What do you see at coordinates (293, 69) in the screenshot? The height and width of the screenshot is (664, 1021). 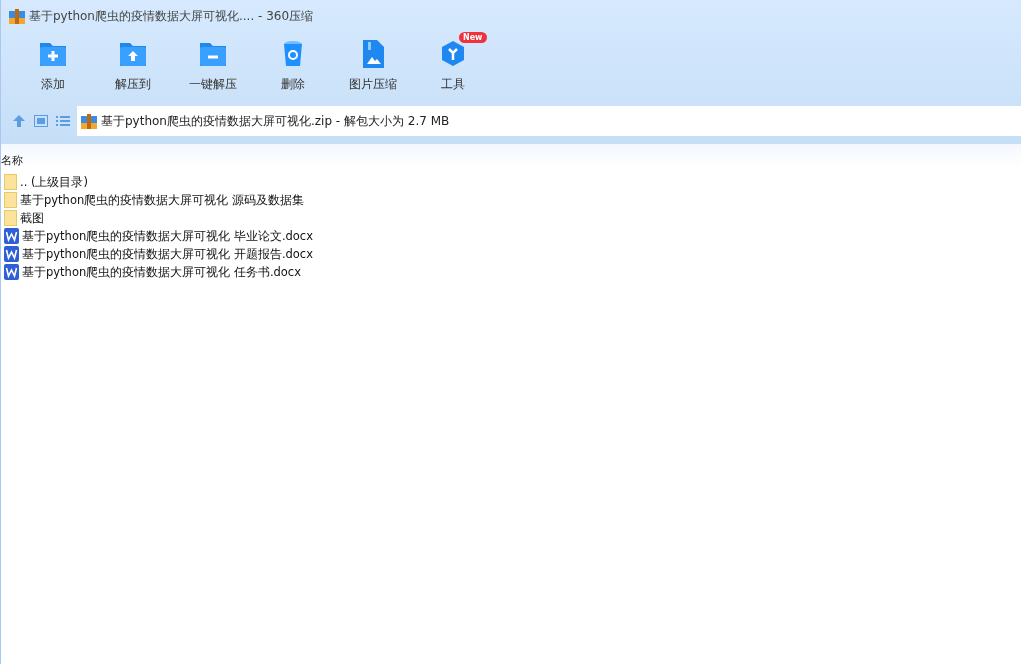 I see `toolbar-button: 删除` at bounding box center [293, 69].